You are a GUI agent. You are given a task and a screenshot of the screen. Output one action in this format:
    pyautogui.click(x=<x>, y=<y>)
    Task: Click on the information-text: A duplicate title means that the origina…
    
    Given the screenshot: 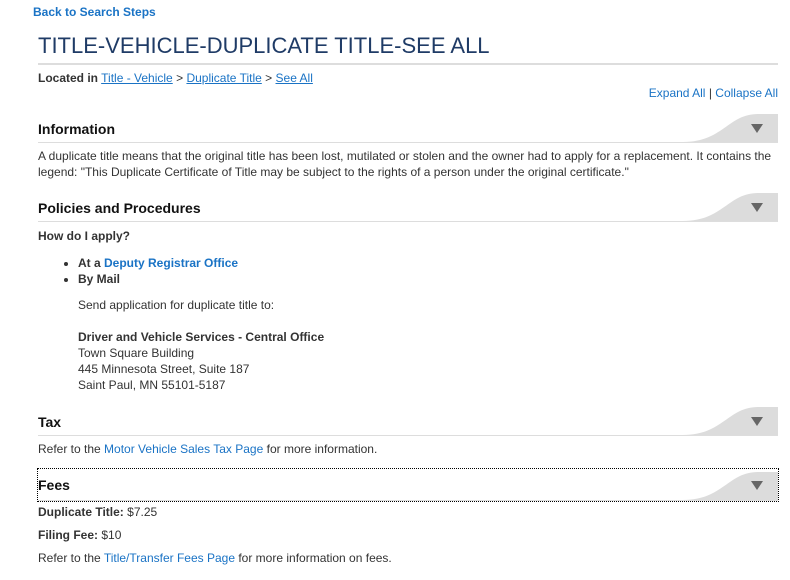 What is the action you would take?
    pyautogui.click(x=405, y=164)
    